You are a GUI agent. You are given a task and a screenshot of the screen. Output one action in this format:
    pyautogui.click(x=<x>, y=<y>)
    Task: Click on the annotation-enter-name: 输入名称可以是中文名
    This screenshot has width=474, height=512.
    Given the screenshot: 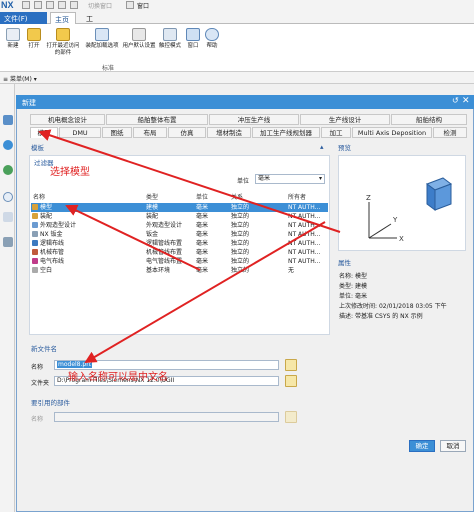 What is the action you would take?
    pyautogui.click(x=118, y=377)
    